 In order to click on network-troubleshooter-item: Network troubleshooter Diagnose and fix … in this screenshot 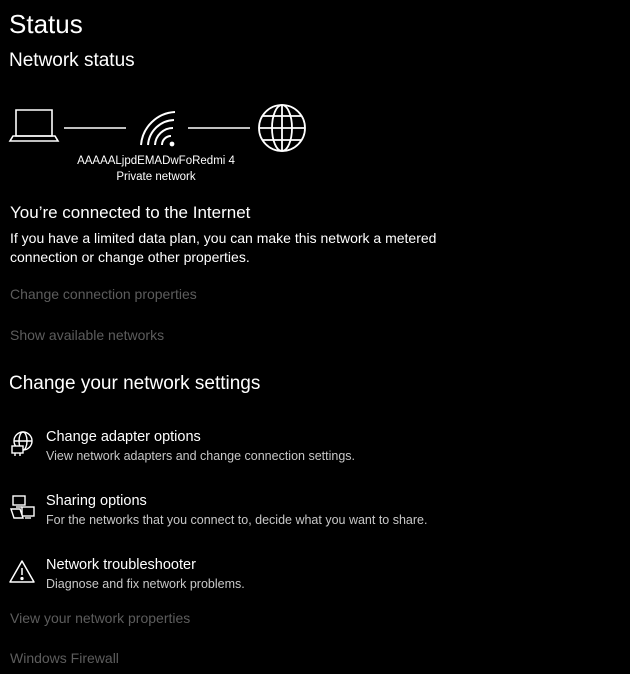, I will do `click(266, 576)`.